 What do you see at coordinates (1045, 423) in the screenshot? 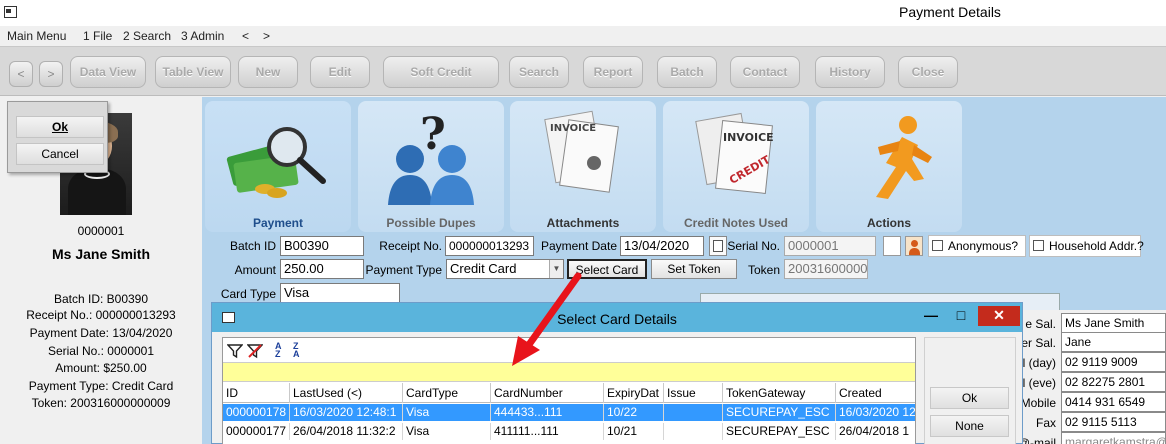
I see `fax-label: Fax` at bounding box center [1045, 423].